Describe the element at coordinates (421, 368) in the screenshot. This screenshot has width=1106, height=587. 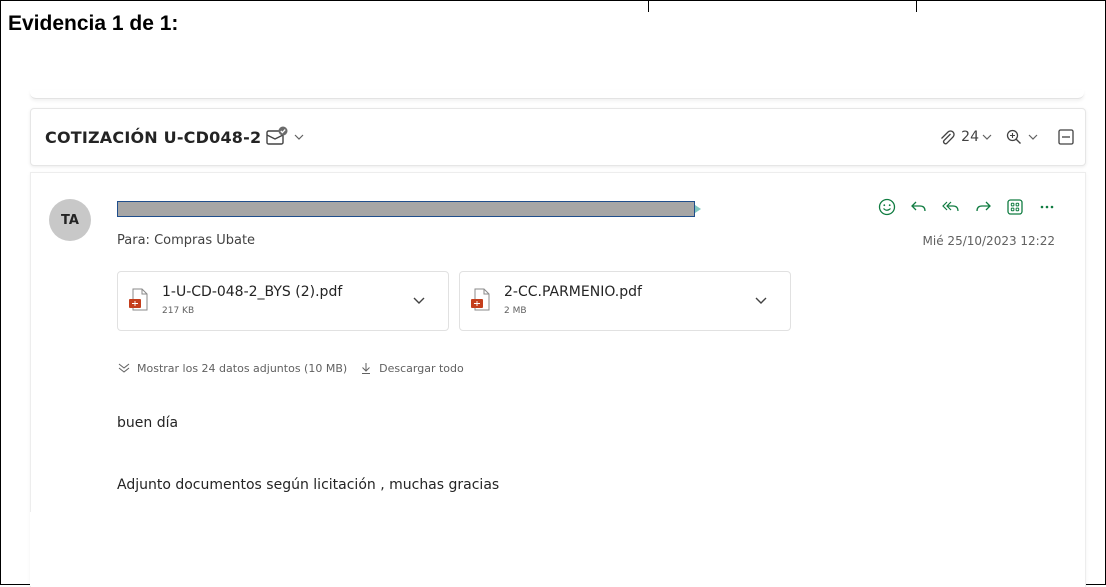
I see `download-all-link: Descargar todo` at that location.